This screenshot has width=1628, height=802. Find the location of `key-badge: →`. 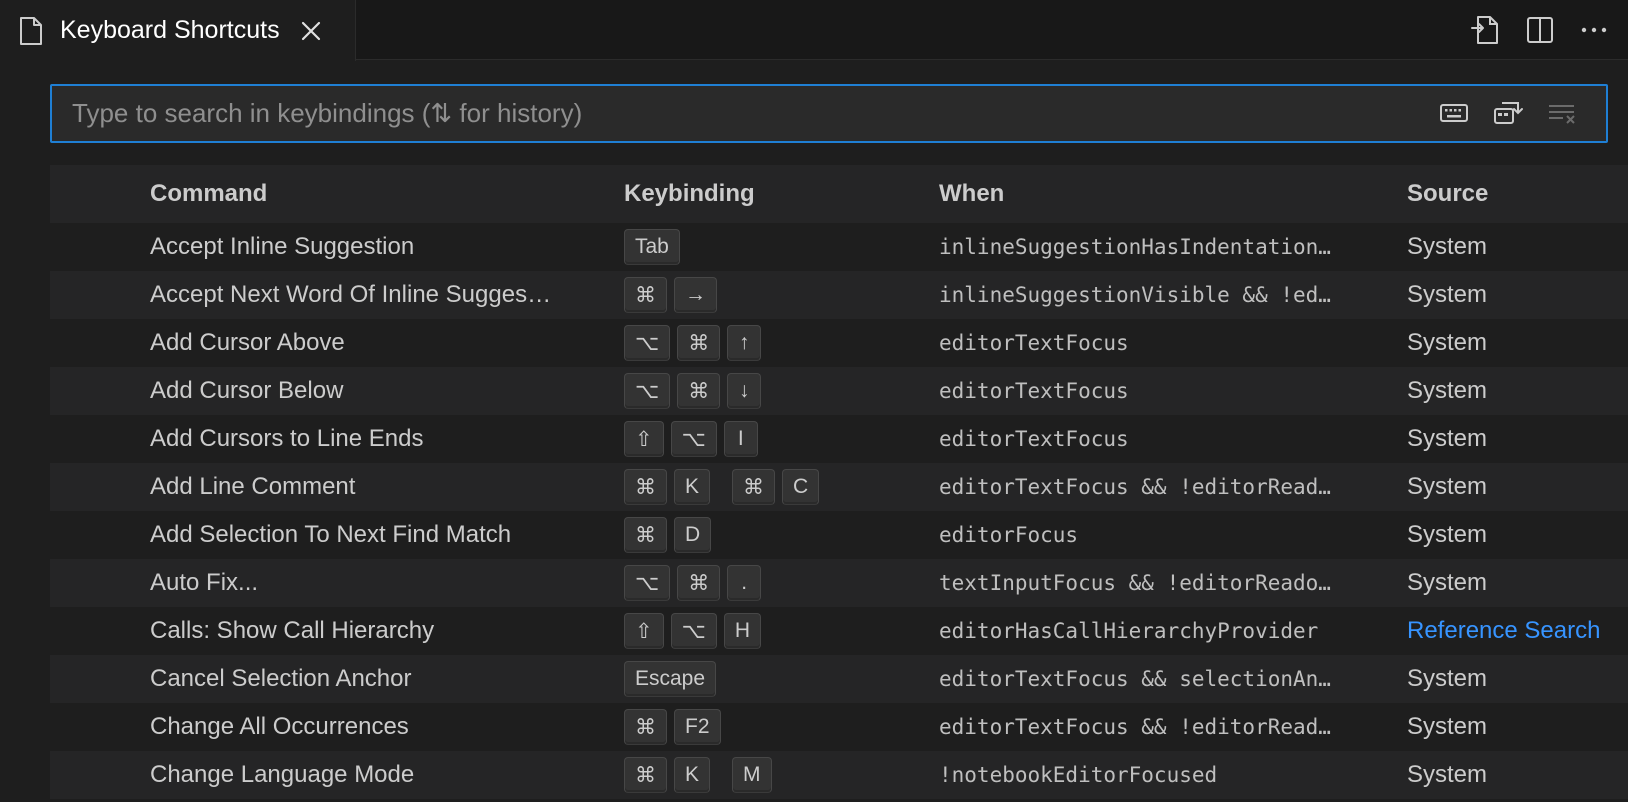

key-badge: → is located at coordinates (695, 295).